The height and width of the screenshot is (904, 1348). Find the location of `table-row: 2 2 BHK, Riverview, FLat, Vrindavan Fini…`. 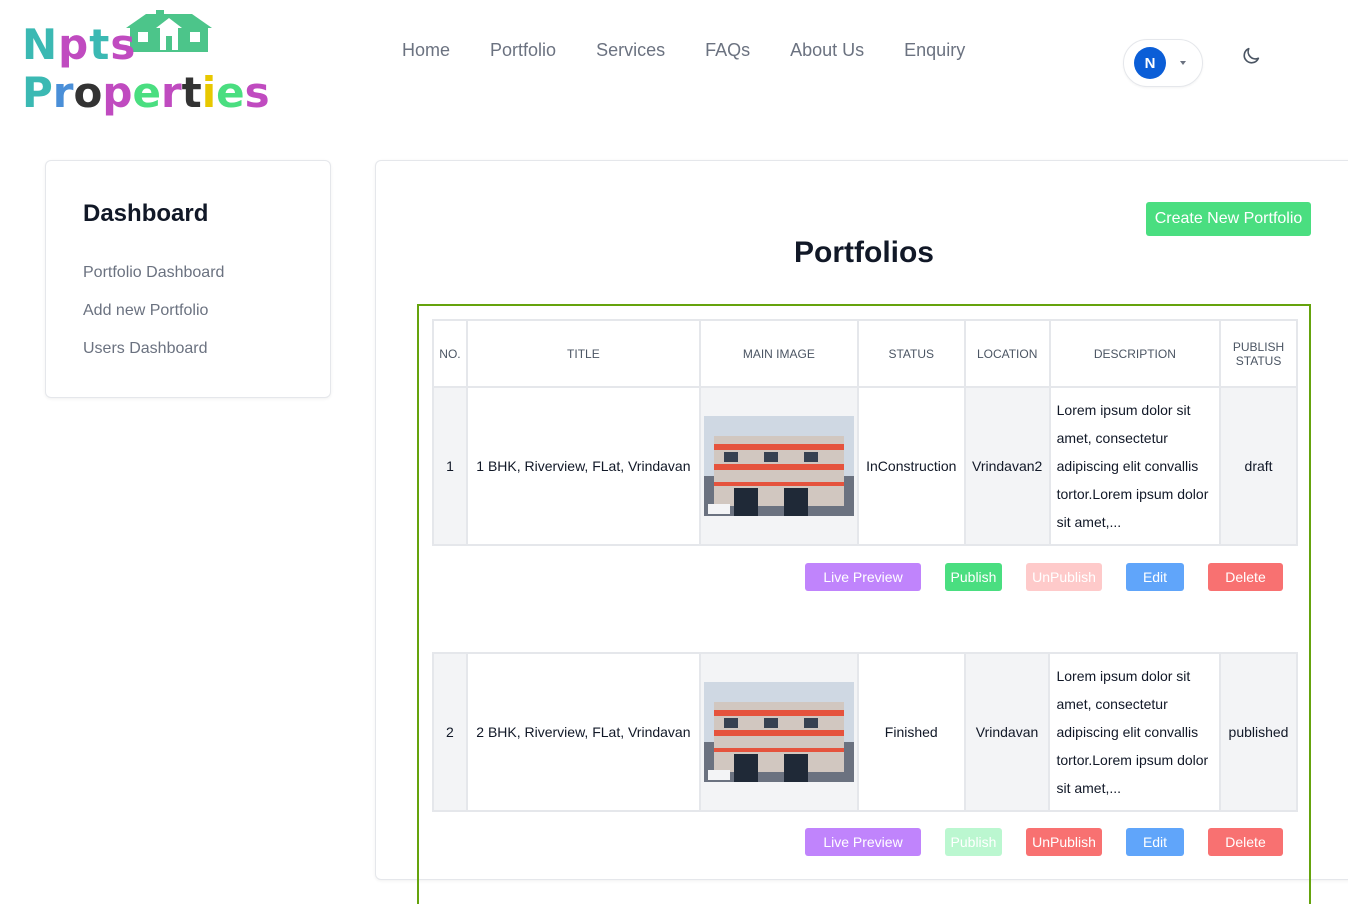

table-row: 2 2 BHK, Riverview, FLat, Vrindavan Fini… is located at coordinates (865, 732).